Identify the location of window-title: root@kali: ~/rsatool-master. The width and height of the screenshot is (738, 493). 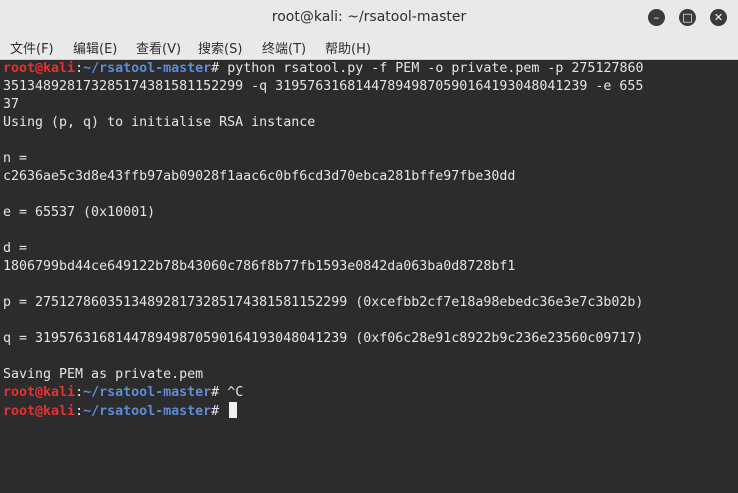
(369, 17).